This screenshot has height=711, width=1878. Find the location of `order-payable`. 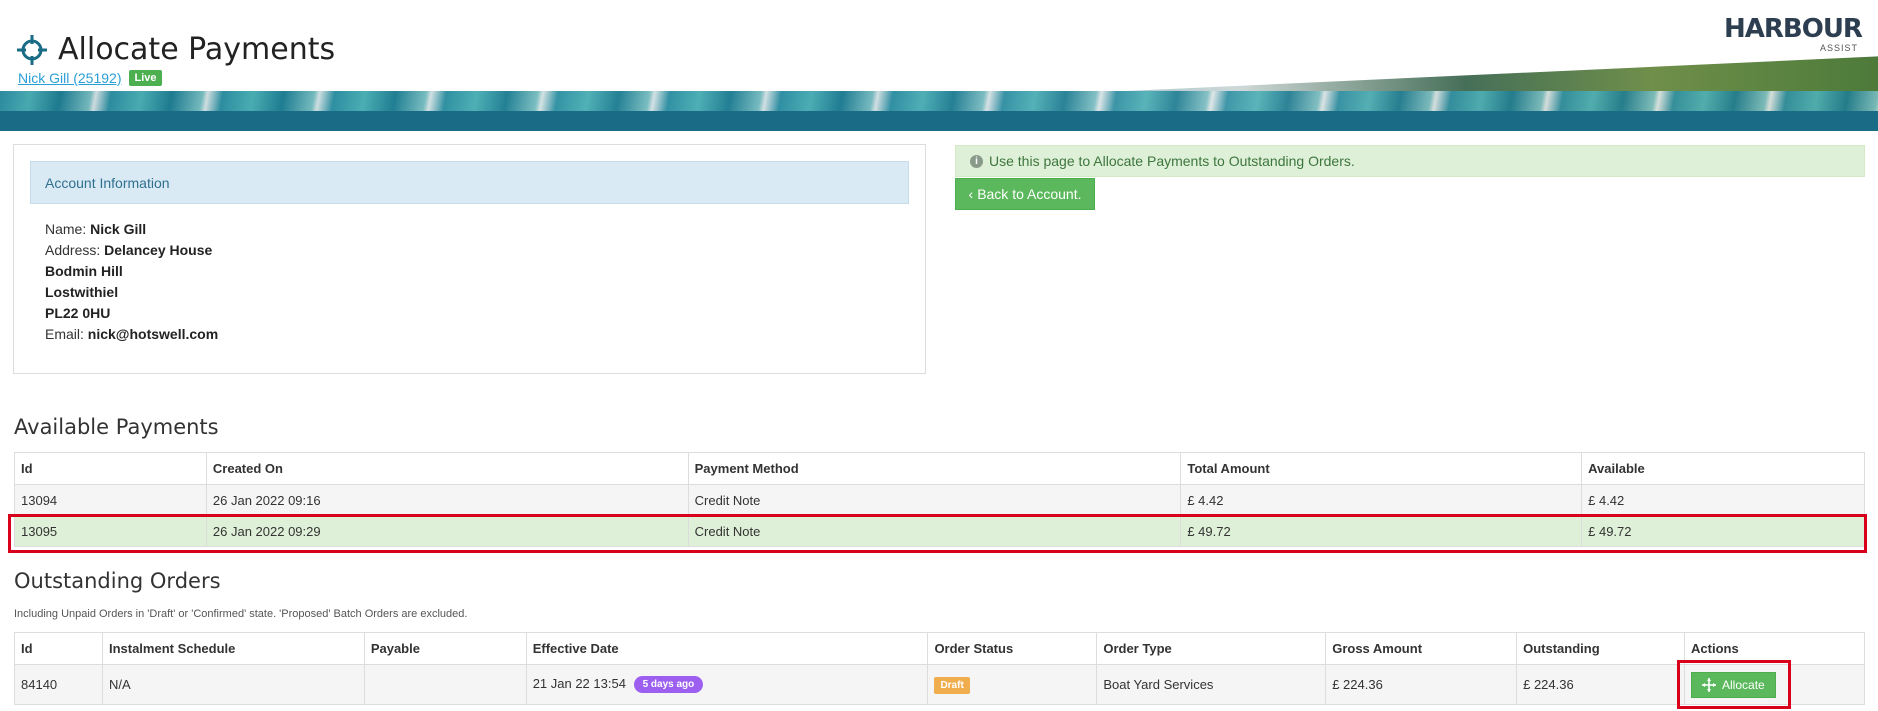

order-payable is located at coordinates (445, 684).